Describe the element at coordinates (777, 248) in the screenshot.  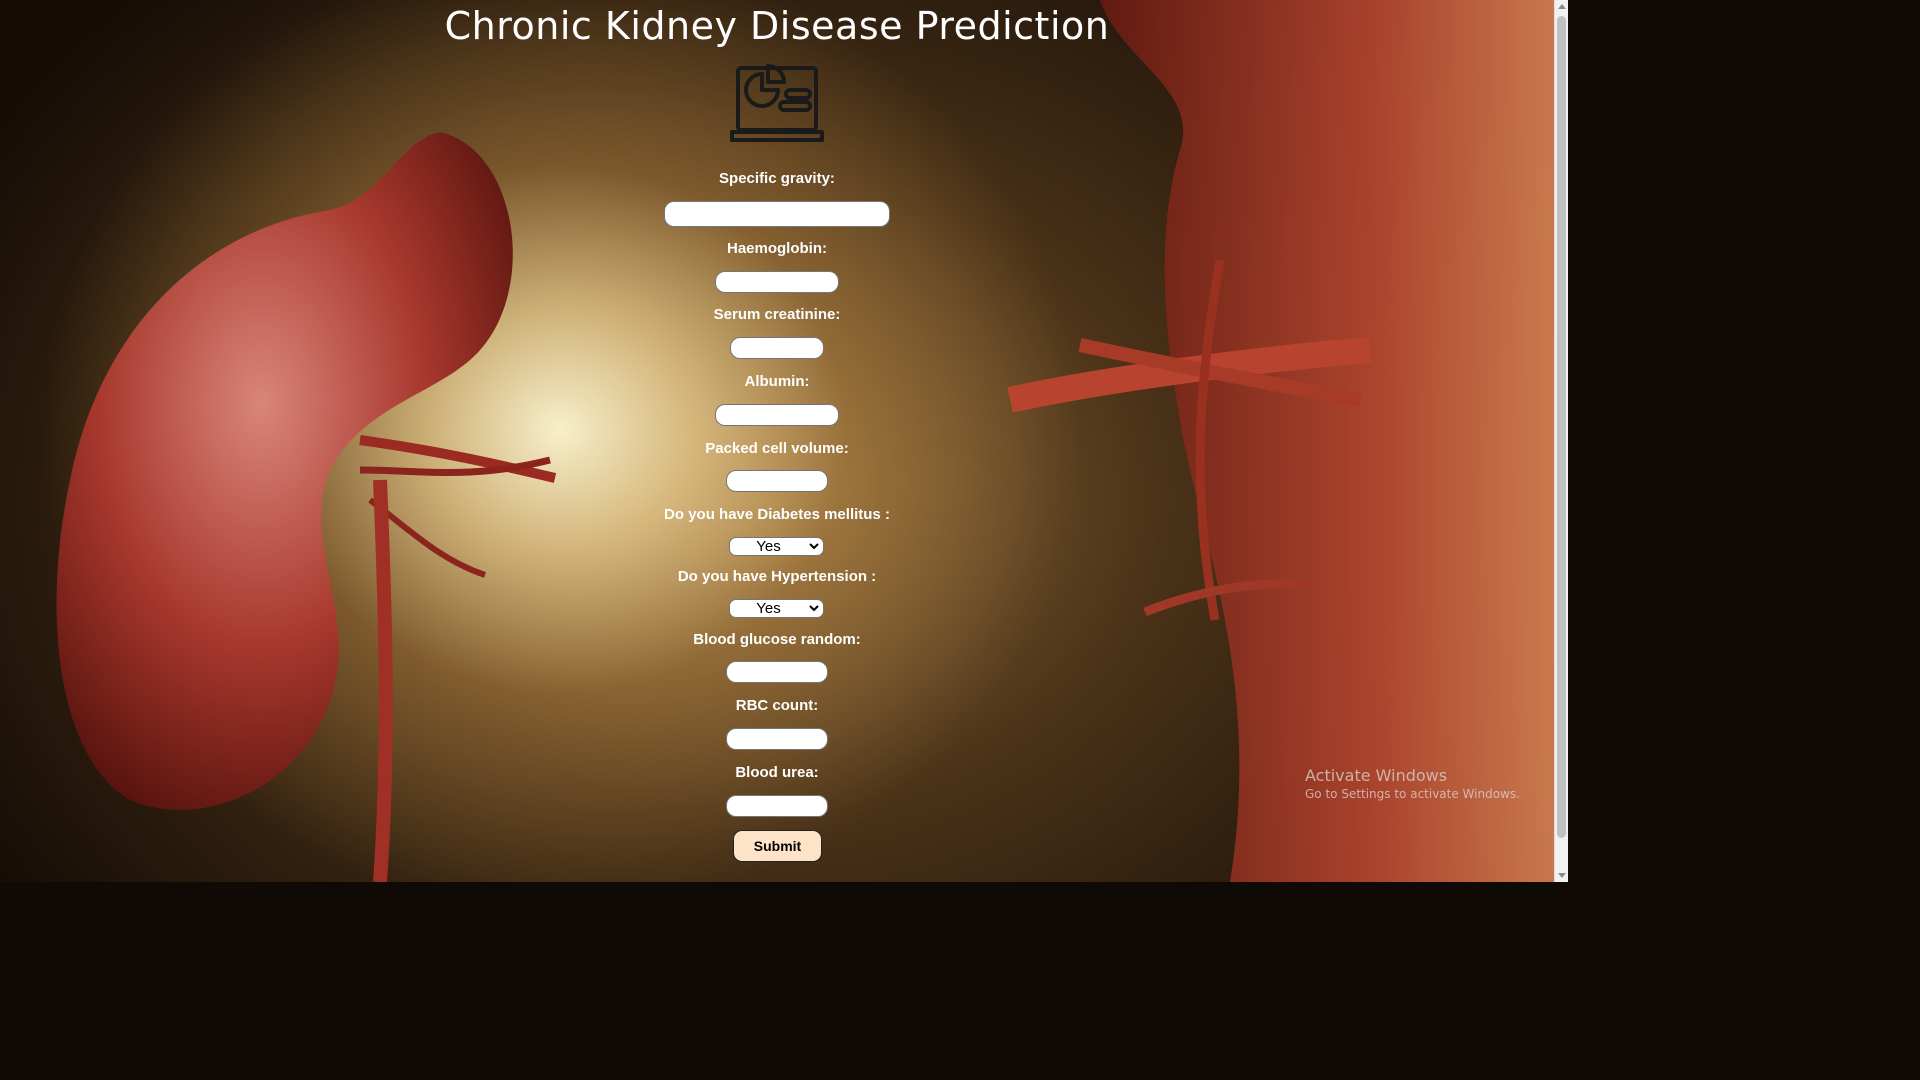
I see `haemoglobin-label: Haemoglobin:` at that location.